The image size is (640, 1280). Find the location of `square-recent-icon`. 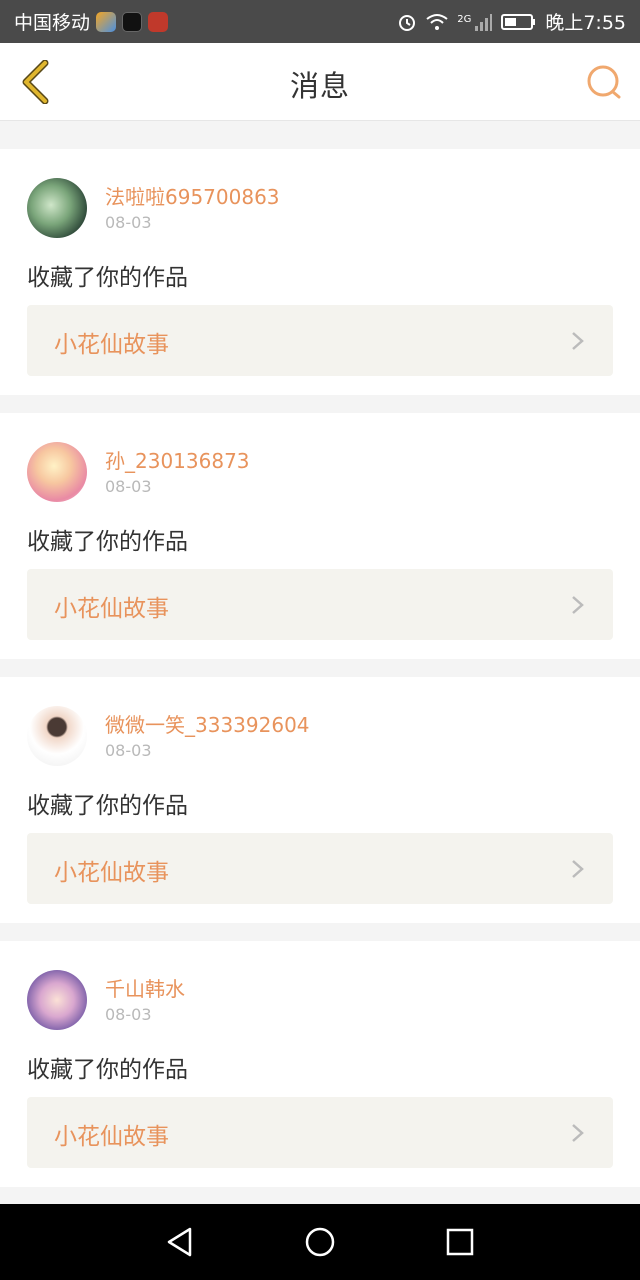

square-recent-icon is located at coordinates (460, 1242).